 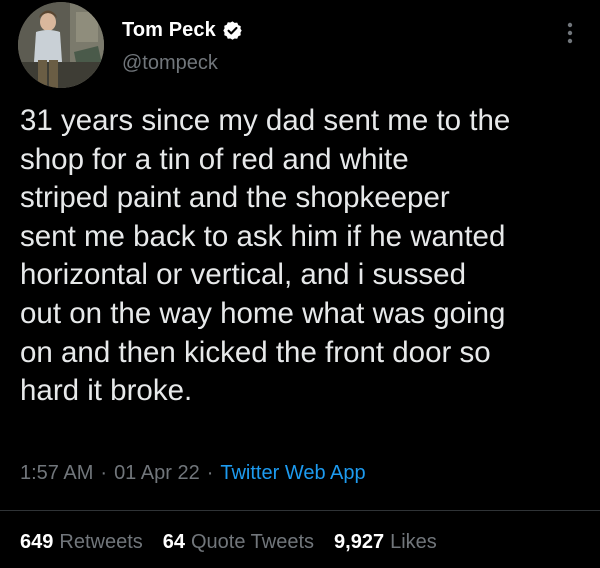 I want to click on retweets-stat: 649 Retweets, so click(x=81, y=542).